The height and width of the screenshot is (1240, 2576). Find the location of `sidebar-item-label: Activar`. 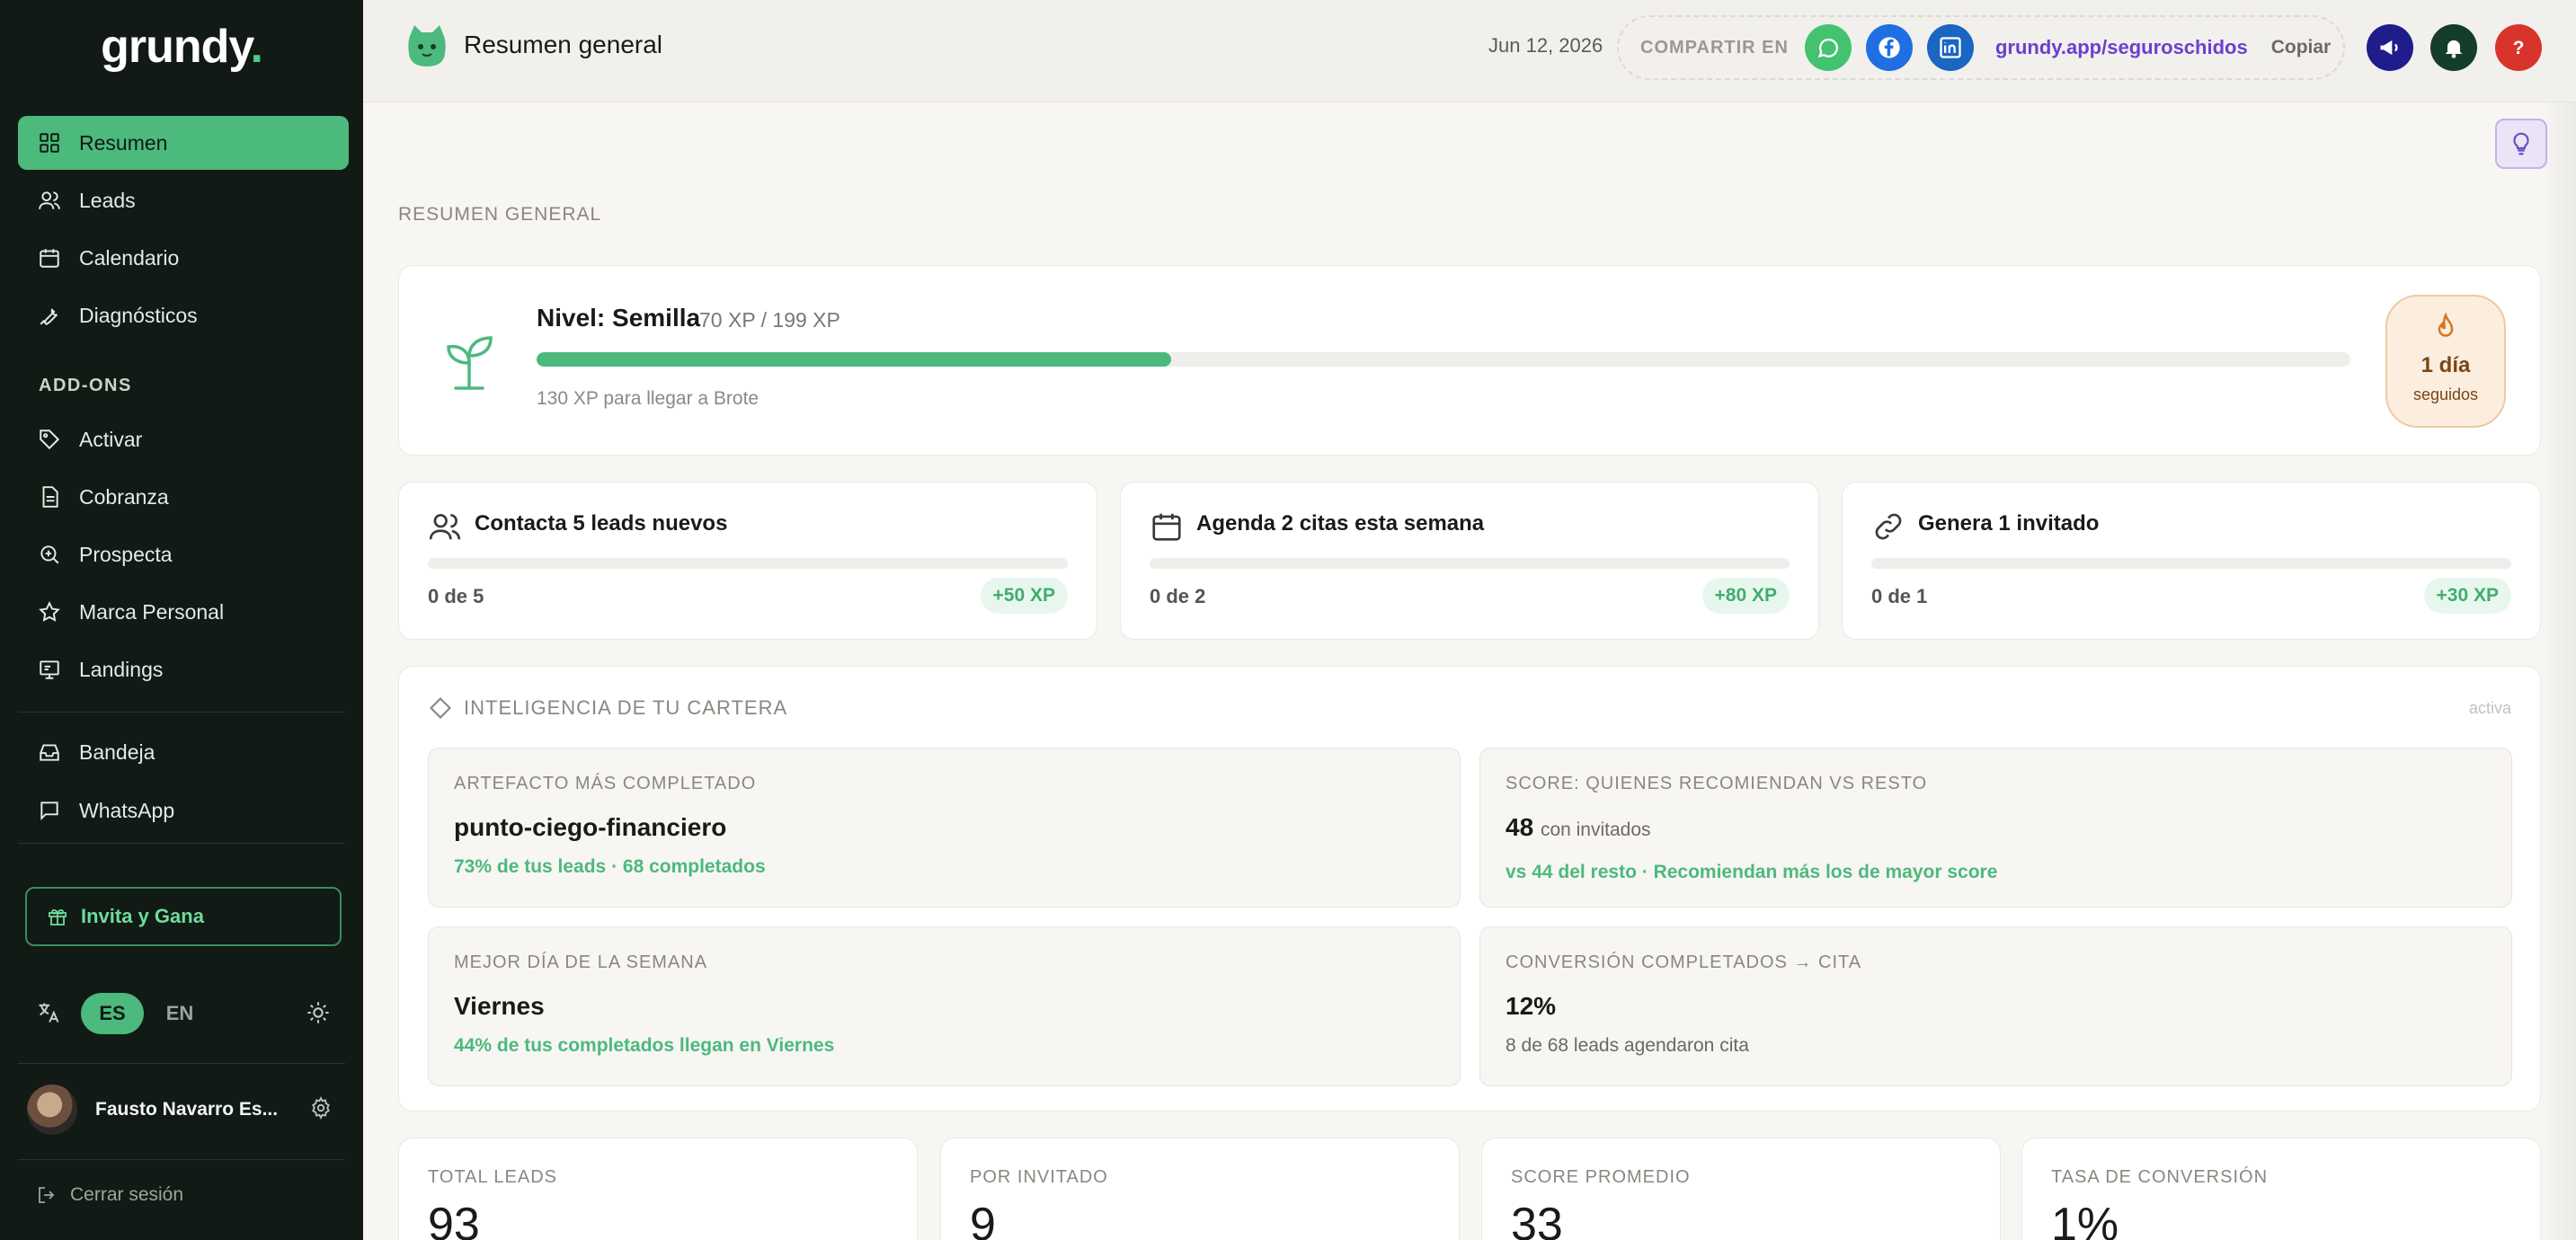

sidebar-item-label: Activar is located at coordinates (111, 439).